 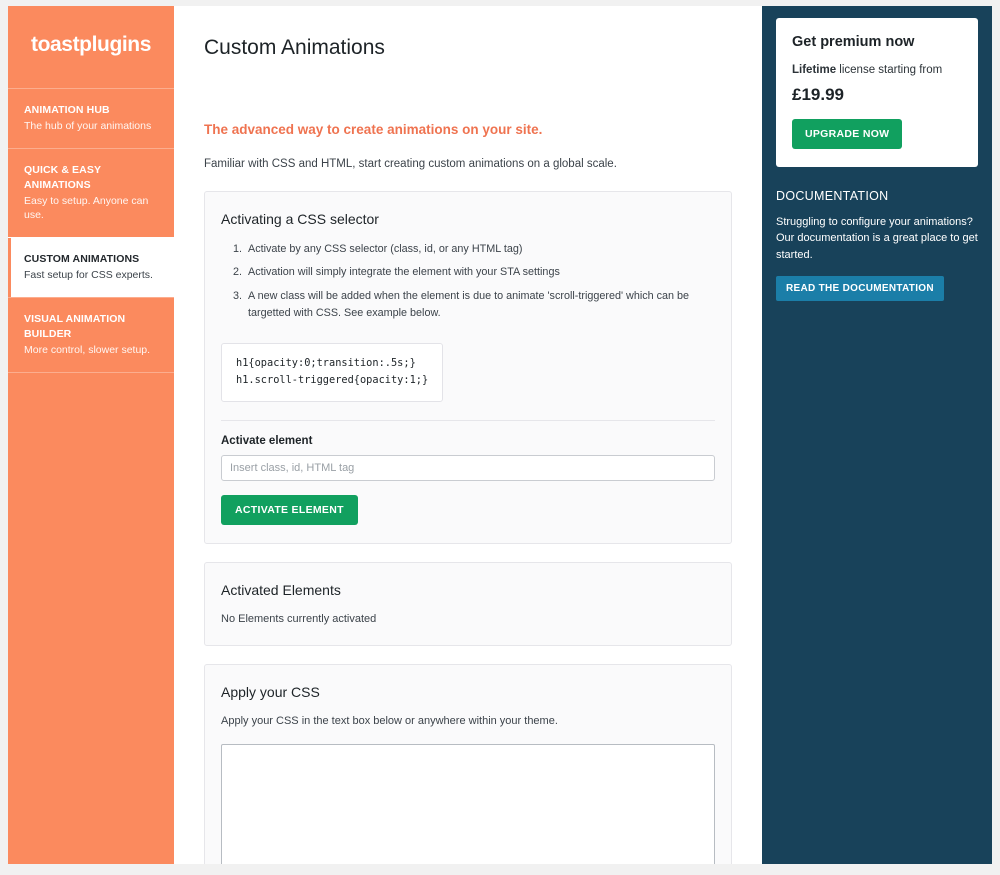 I want to click on card-title: Activating a CSS selector, so click(x=300, y=219).